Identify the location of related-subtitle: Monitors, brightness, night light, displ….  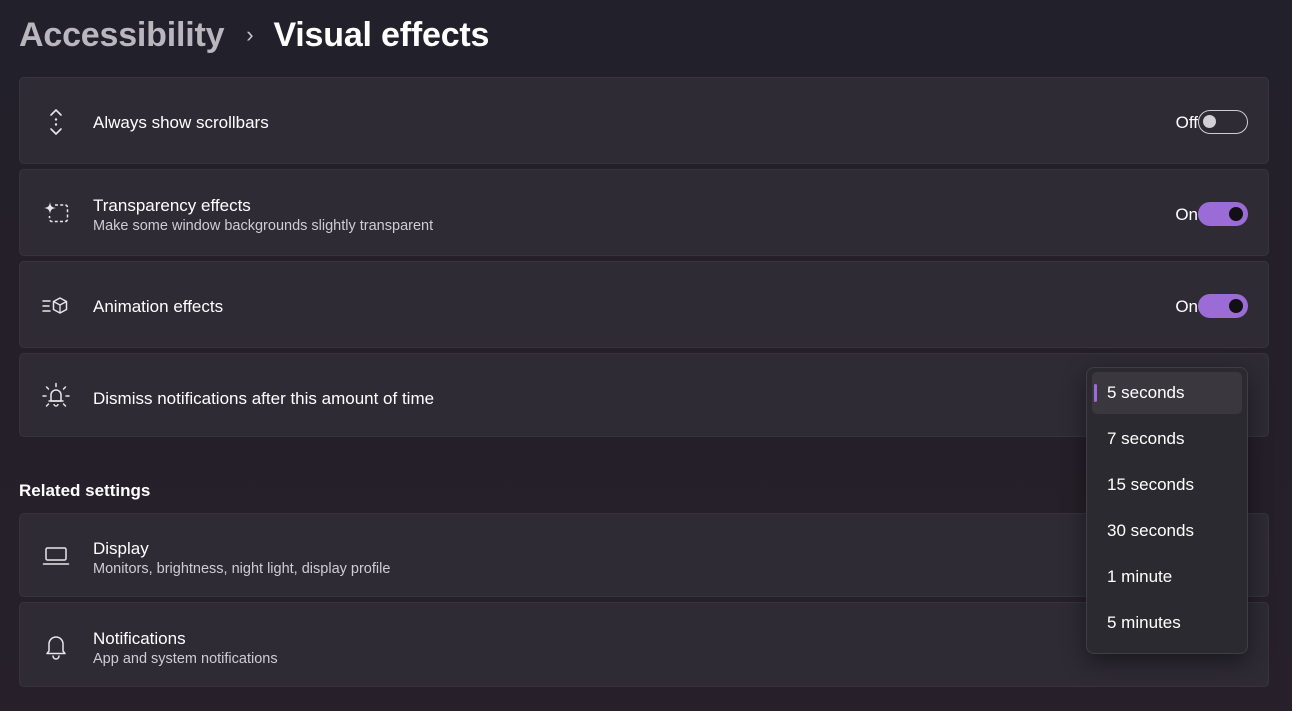
(242, 569).